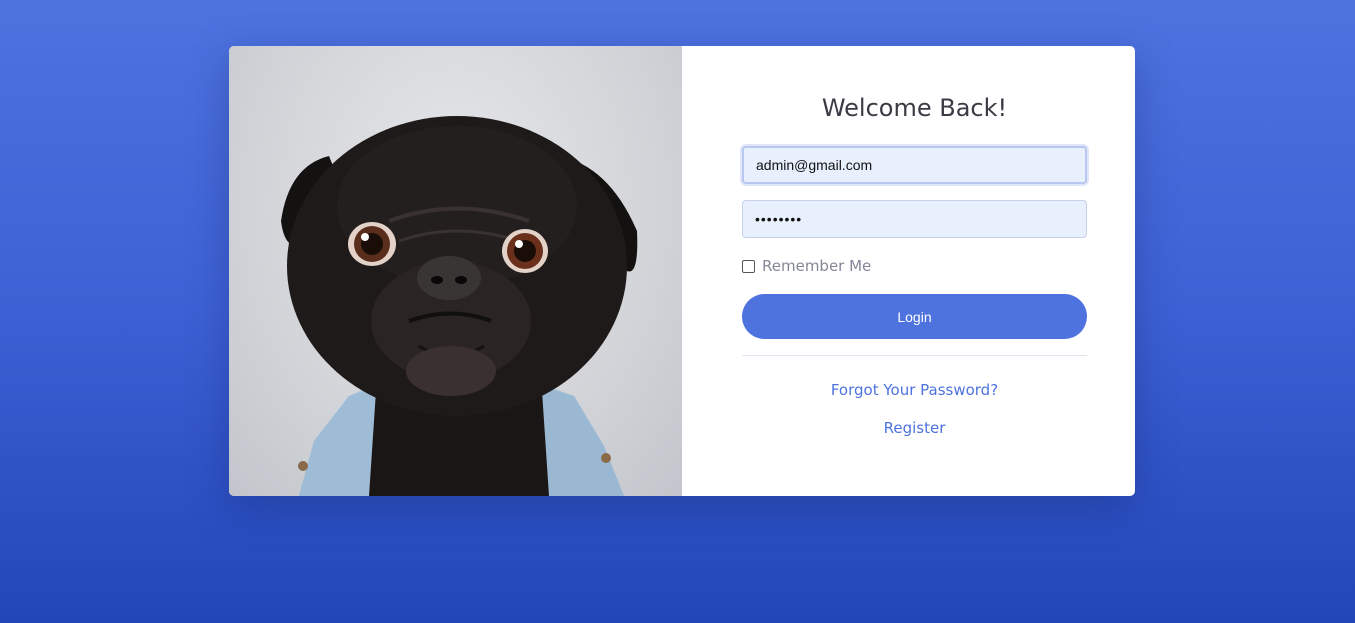 Image resolution: width=1355 pixels, height=623 pixels. I want to click on page-title: Welcome Back!, so click(914, 108).